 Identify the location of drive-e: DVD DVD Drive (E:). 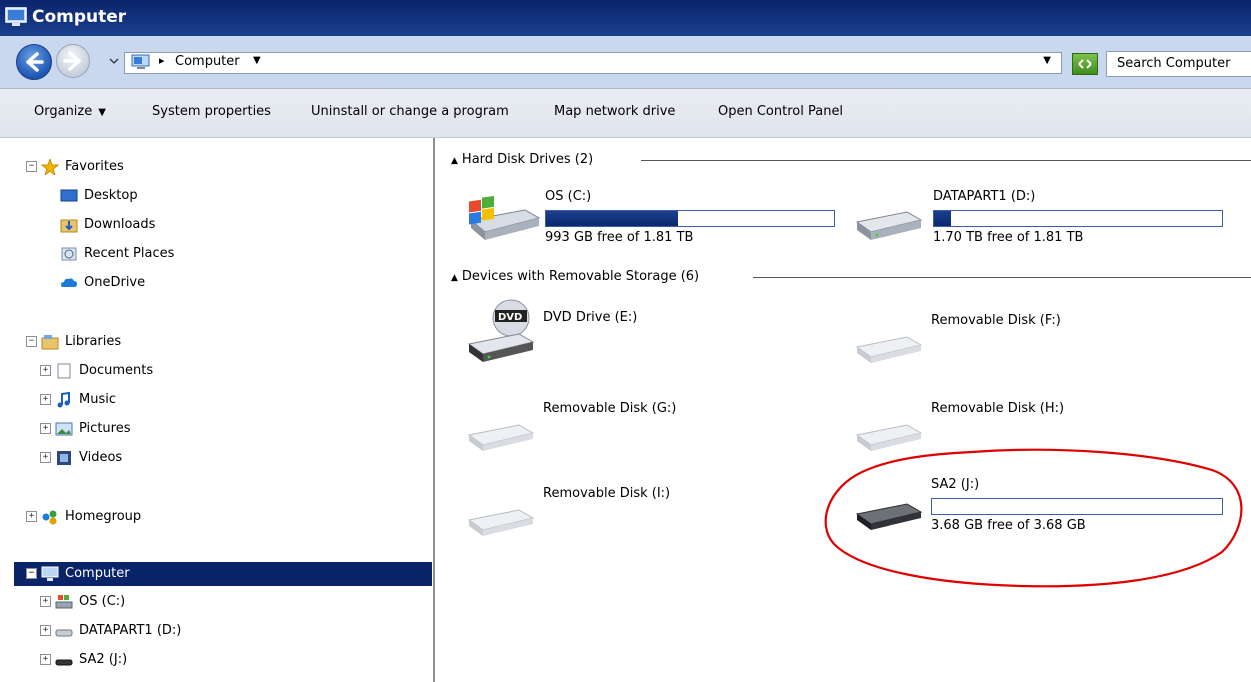
(655, 333).